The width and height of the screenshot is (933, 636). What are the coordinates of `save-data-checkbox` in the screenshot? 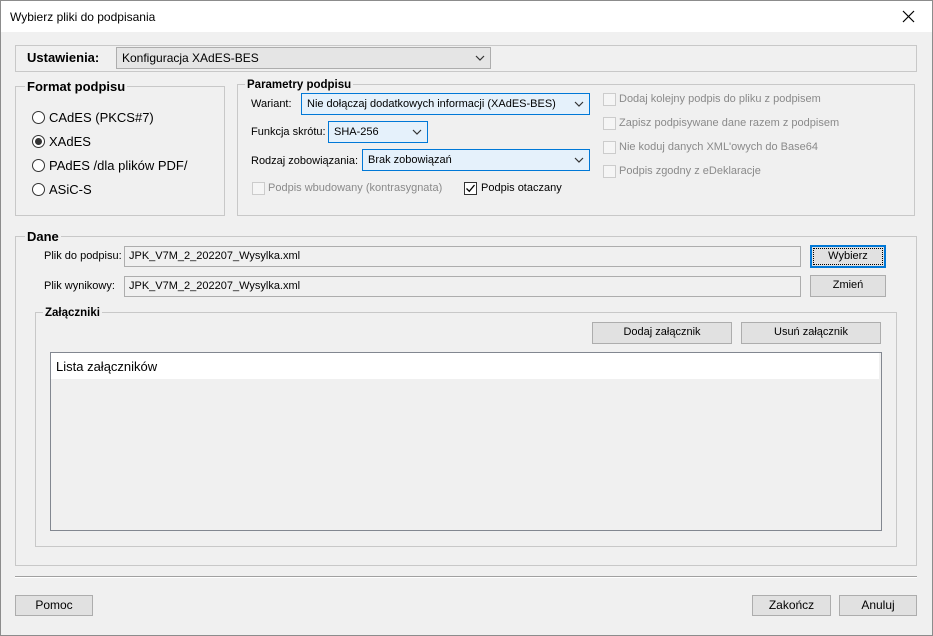 It's located at (609, 123).